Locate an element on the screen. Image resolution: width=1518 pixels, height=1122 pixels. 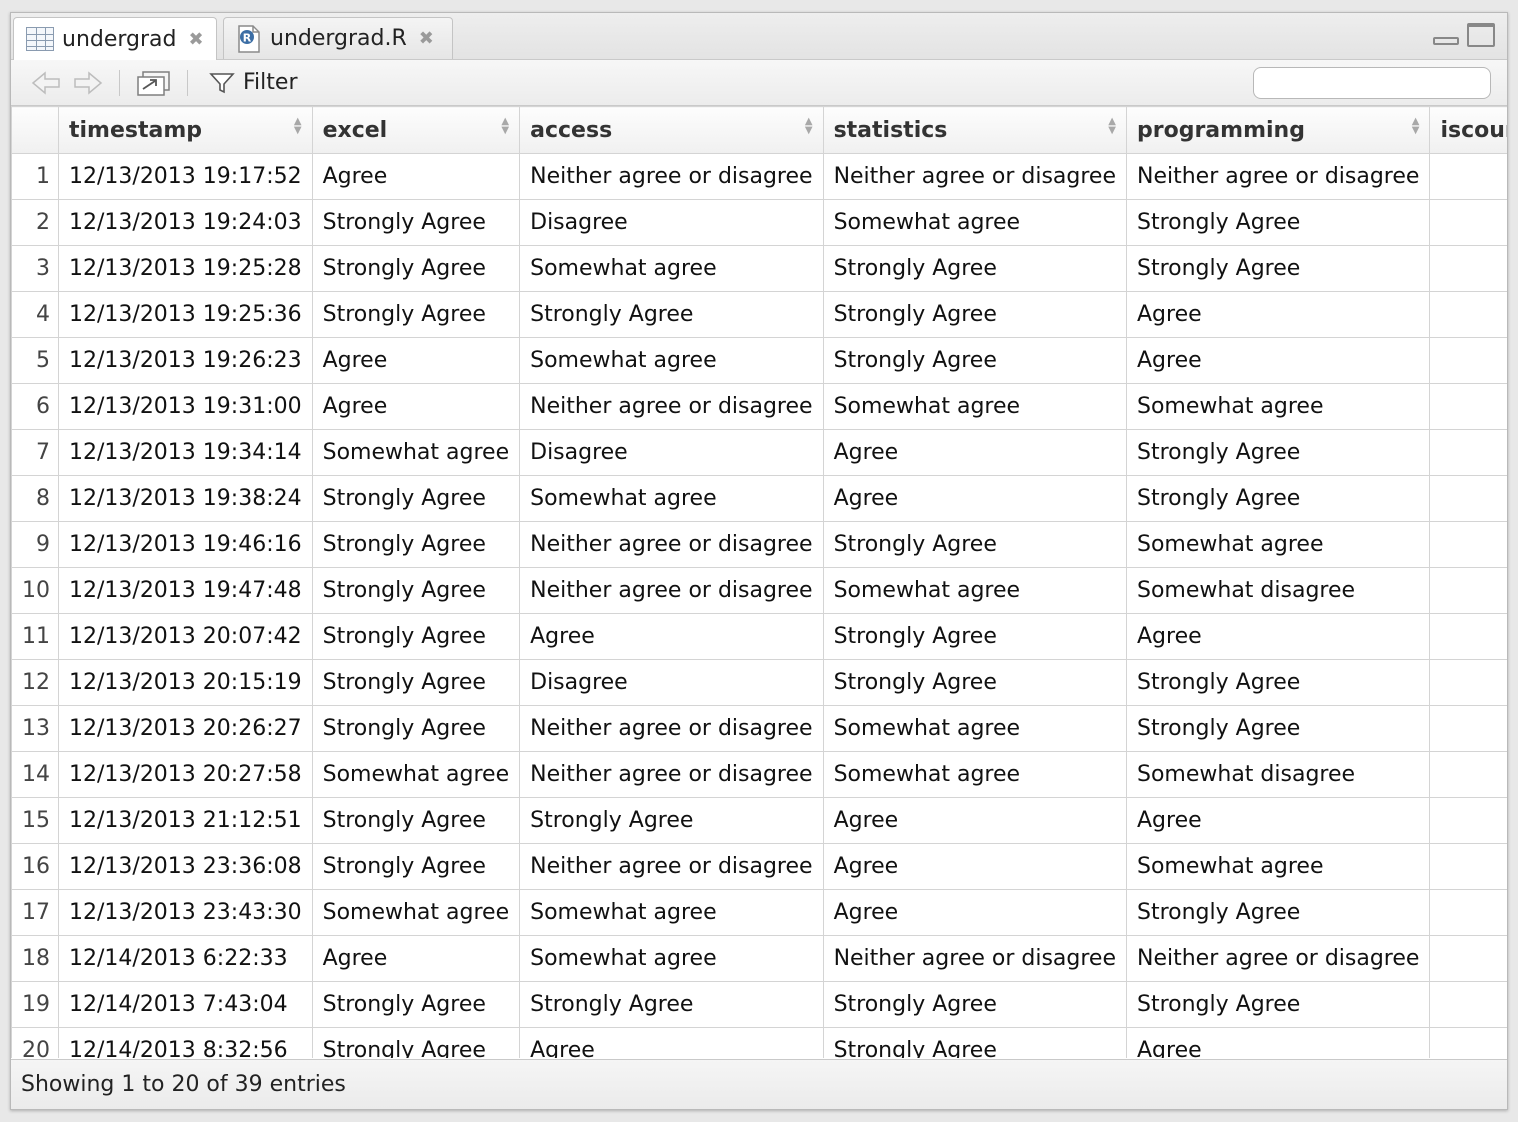
cell-statistics: Strongly Agree is located at coordinates (975, 268).